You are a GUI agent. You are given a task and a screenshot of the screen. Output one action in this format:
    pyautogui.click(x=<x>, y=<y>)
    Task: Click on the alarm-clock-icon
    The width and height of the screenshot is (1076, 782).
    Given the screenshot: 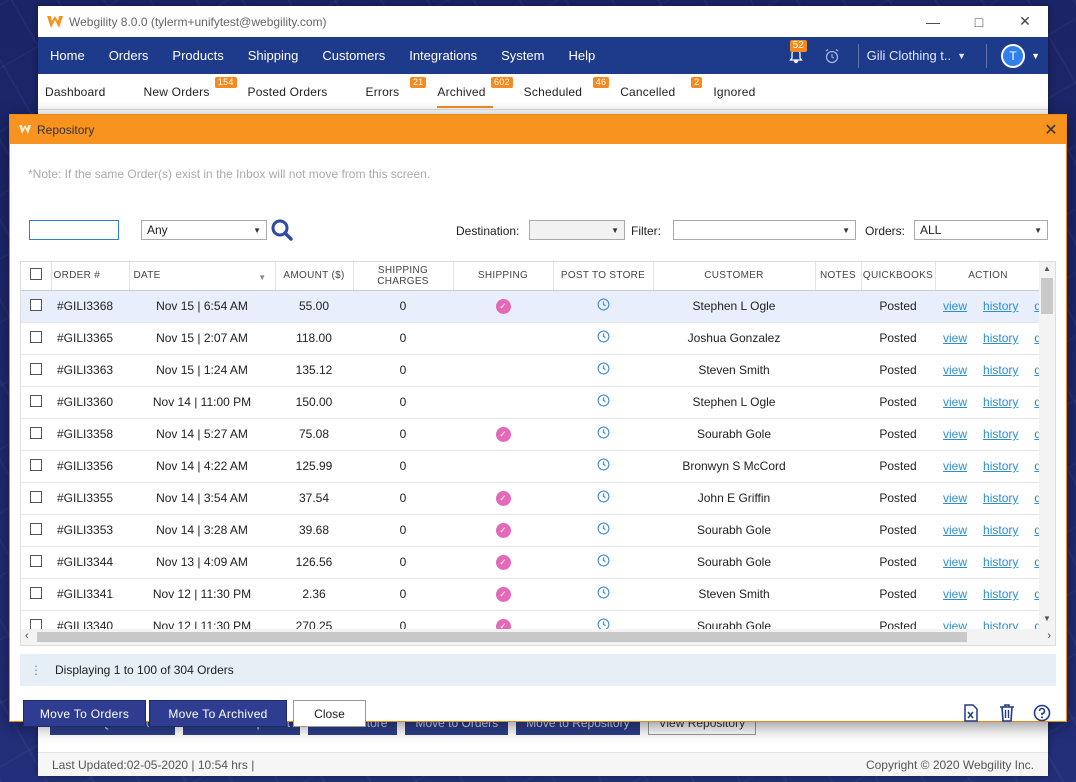 What is the action you would take?
    pyautogui.click(x=831, y=55)
    